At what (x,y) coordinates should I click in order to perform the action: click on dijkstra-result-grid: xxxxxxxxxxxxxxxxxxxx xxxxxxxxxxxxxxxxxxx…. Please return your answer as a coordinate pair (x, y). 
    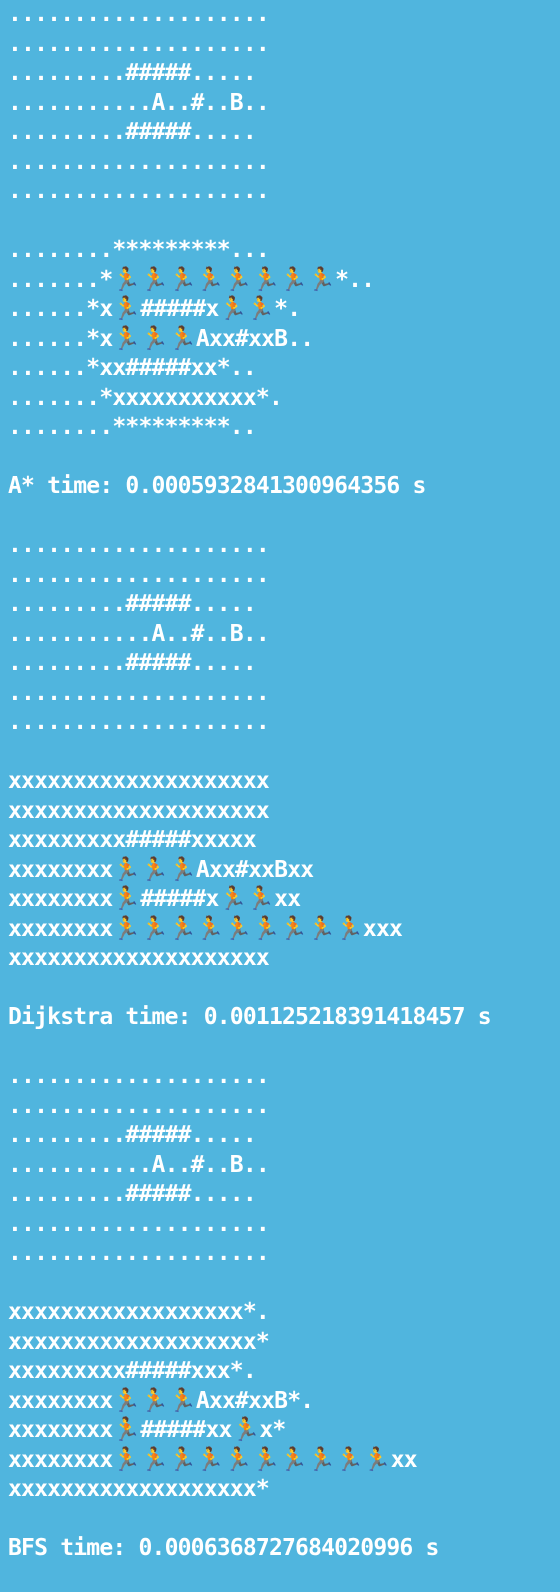
    Looking at the image, I should click on (284, 870).